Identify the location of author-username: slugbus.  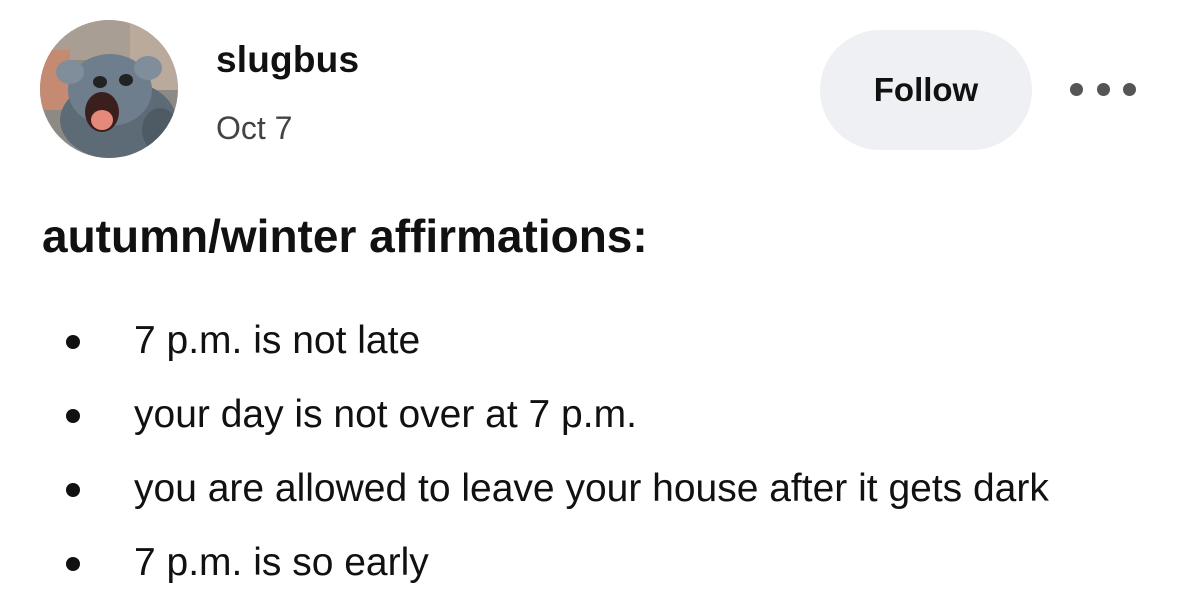
(287, 60).